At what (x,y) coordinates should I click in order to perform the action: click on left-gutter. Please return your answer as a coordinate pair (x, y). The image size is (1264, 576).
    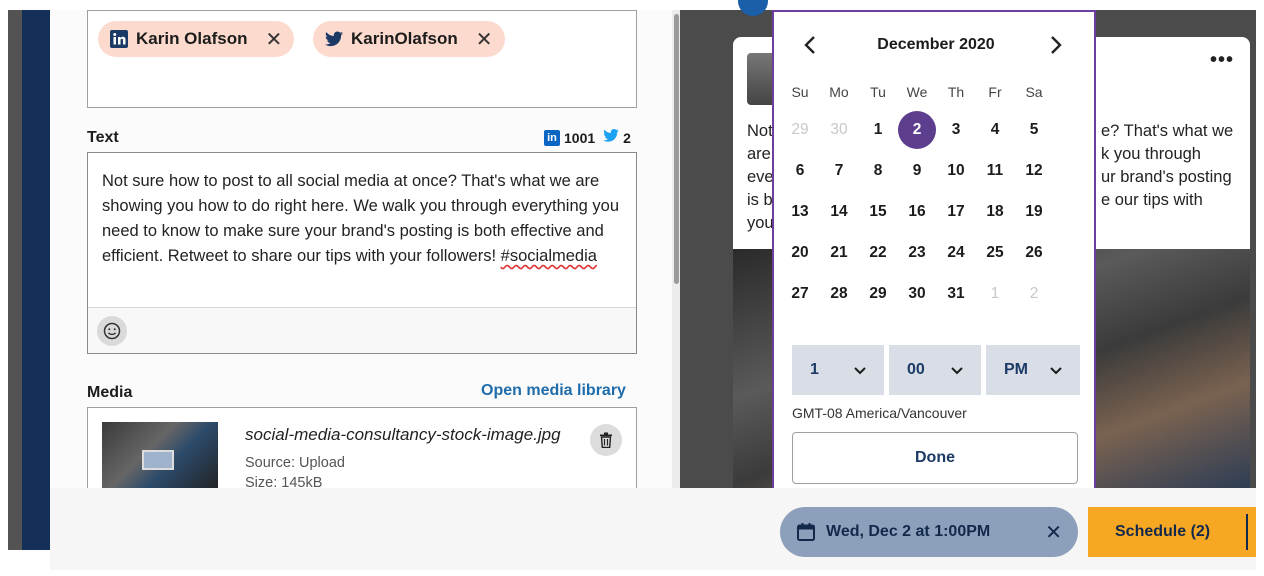
    Looking at the image, I should click on (15, 280).